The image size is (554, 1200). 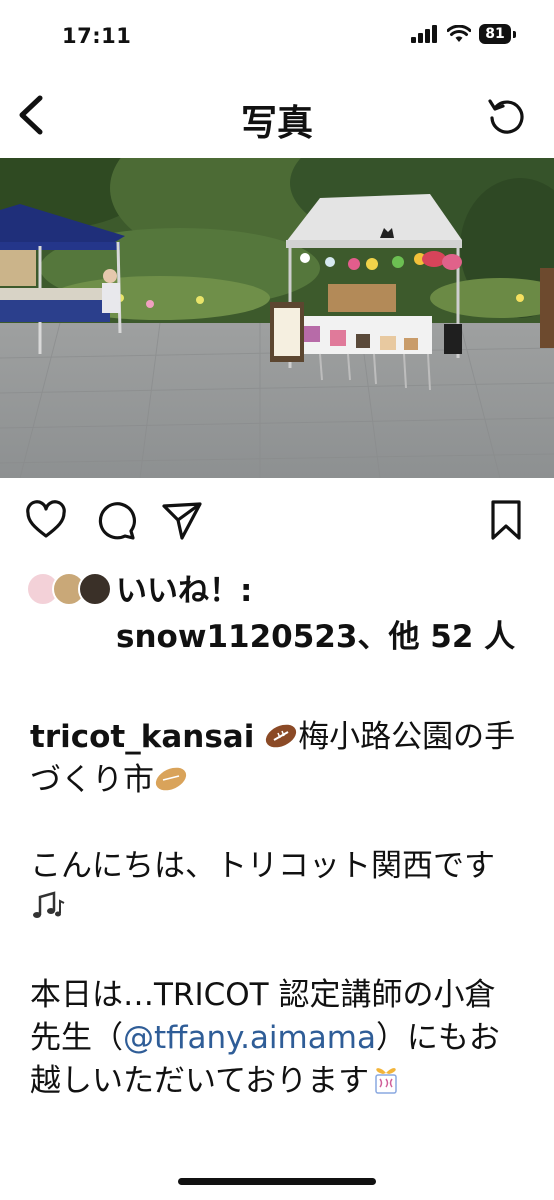 What do you see at coordinates (249, 1038) in the screenshot?
I see `mention-link: @tffany.aimama` at bounding box center [249, 1038].